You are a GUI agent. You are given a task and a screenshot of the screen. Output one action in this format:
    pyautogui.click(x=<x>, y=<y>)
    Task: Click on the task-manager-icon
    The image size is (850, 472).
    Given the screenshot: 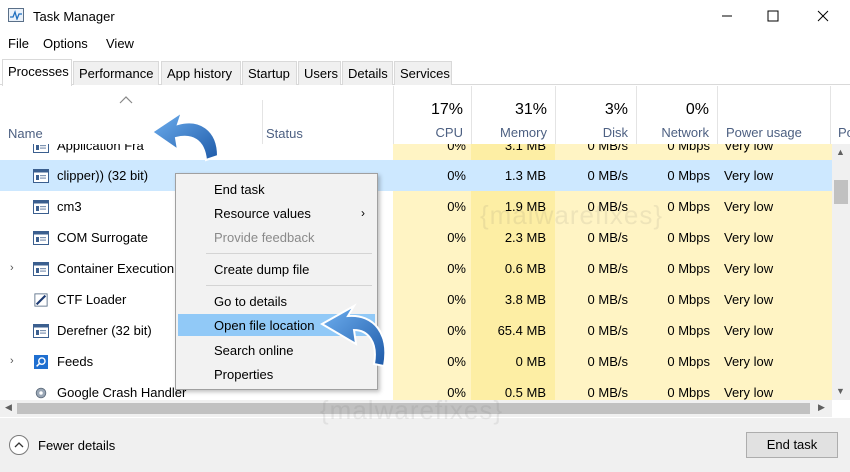 What is the action you would take?
    pyautogui.click(x=16, y=15)
    